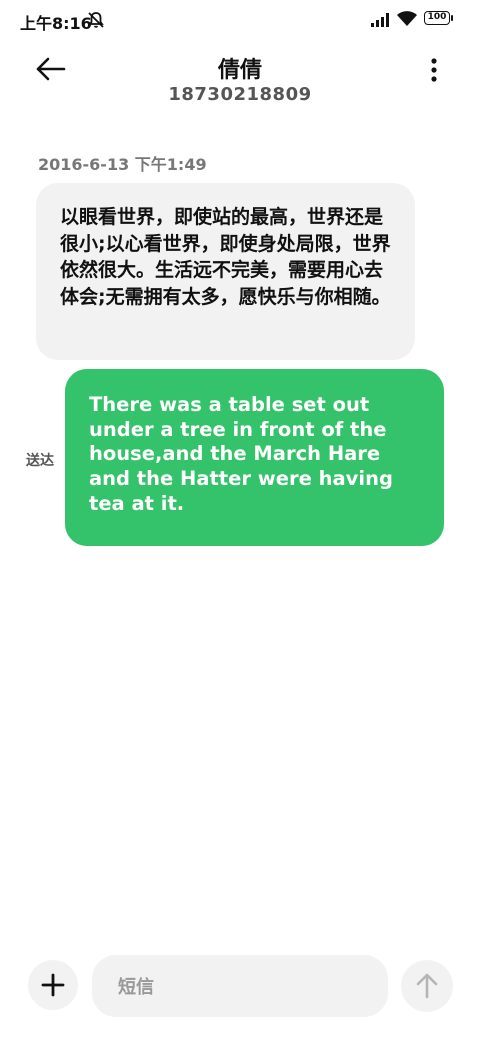 This screenshot has height=1040, width=480. I want to click on wifi-icon, so click(407, 19).